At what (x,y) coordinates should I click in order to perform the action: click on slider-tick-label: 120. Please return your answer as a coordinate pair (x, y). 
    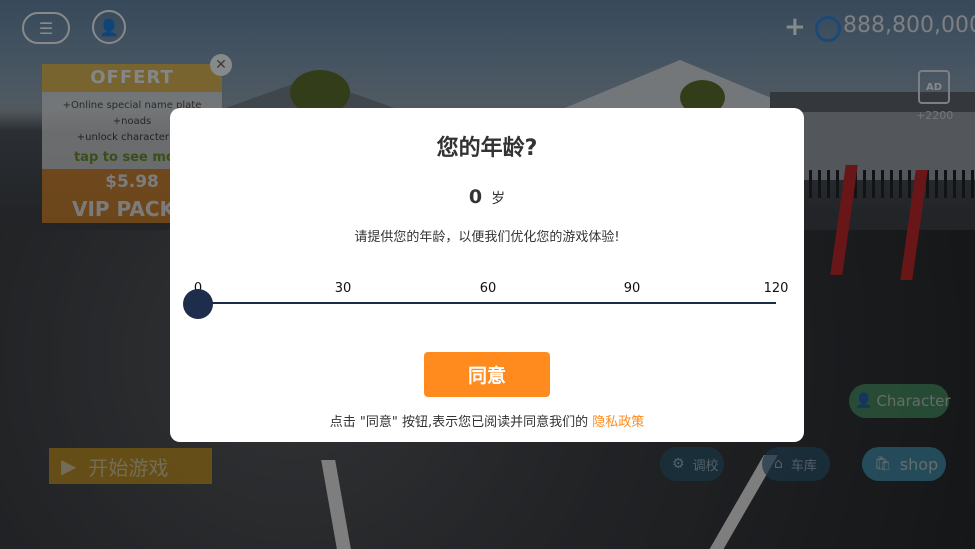
    Looking at the image, I should click on (776, 288).